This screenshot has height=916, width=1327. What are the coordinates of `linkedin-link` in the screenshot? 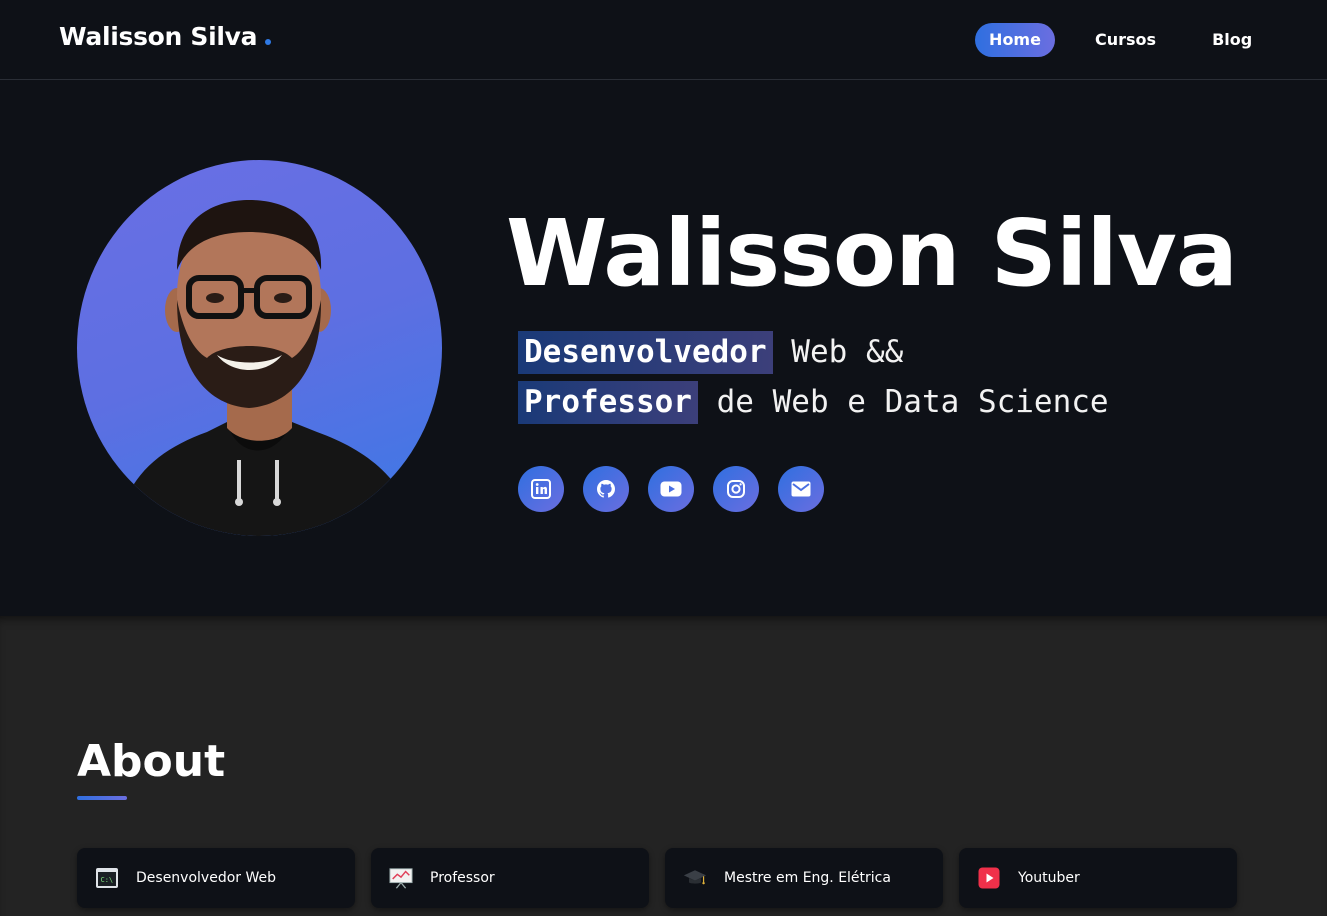 It's located at (541, 489).